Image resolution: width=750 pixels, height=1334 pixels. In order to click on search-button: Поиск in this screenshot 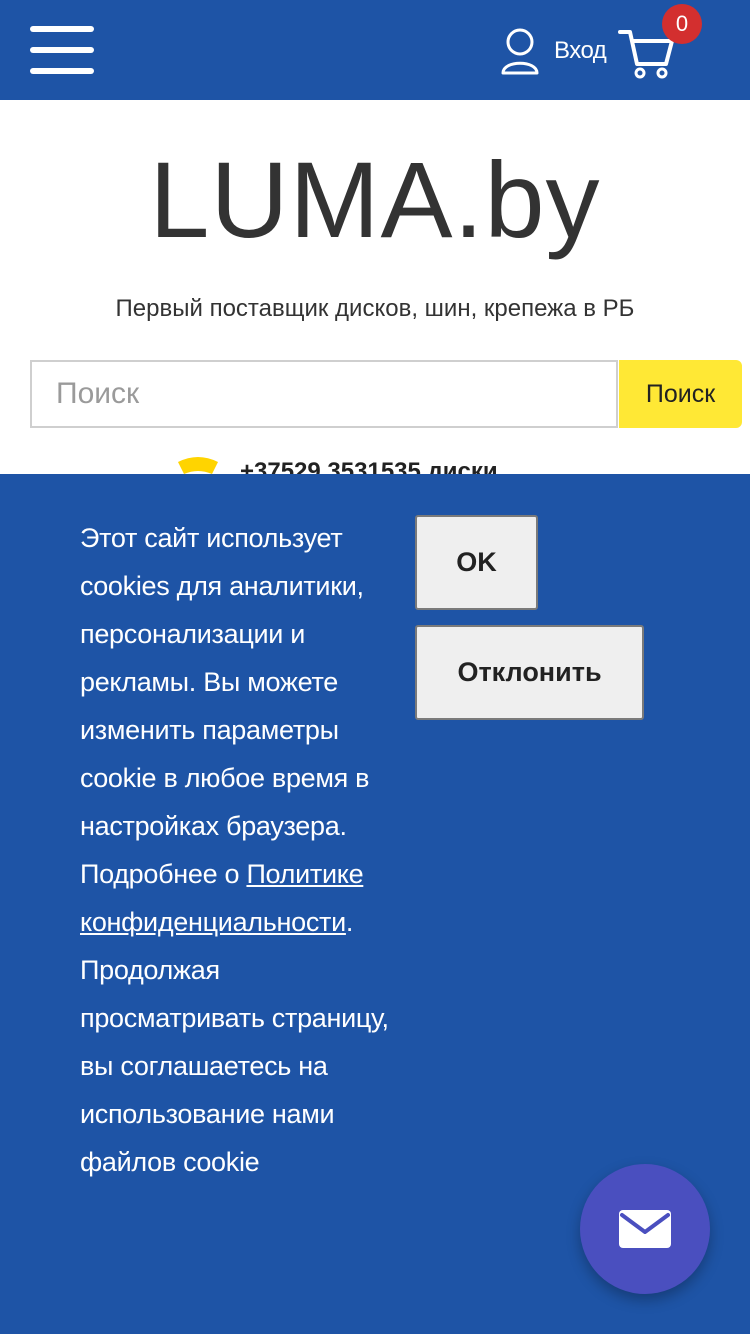, I will do `click(680, 394)`.